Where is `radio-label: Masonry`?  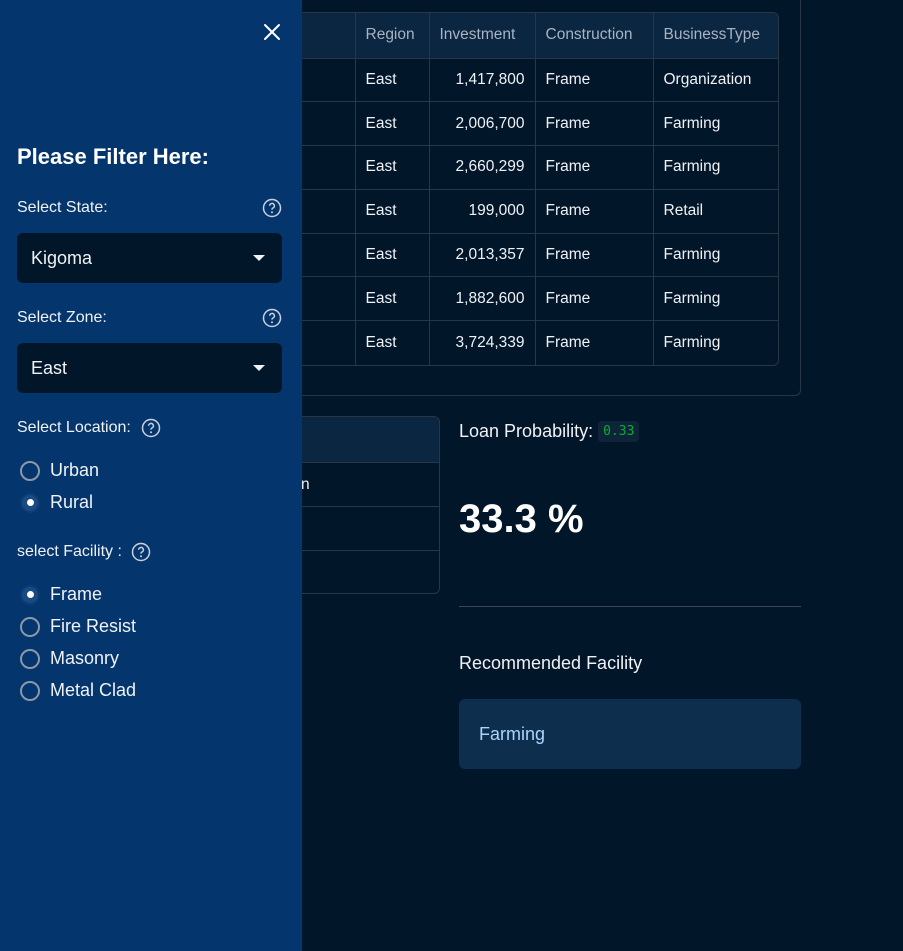 radio-label: Masonry is located at coordinates (85, 658).